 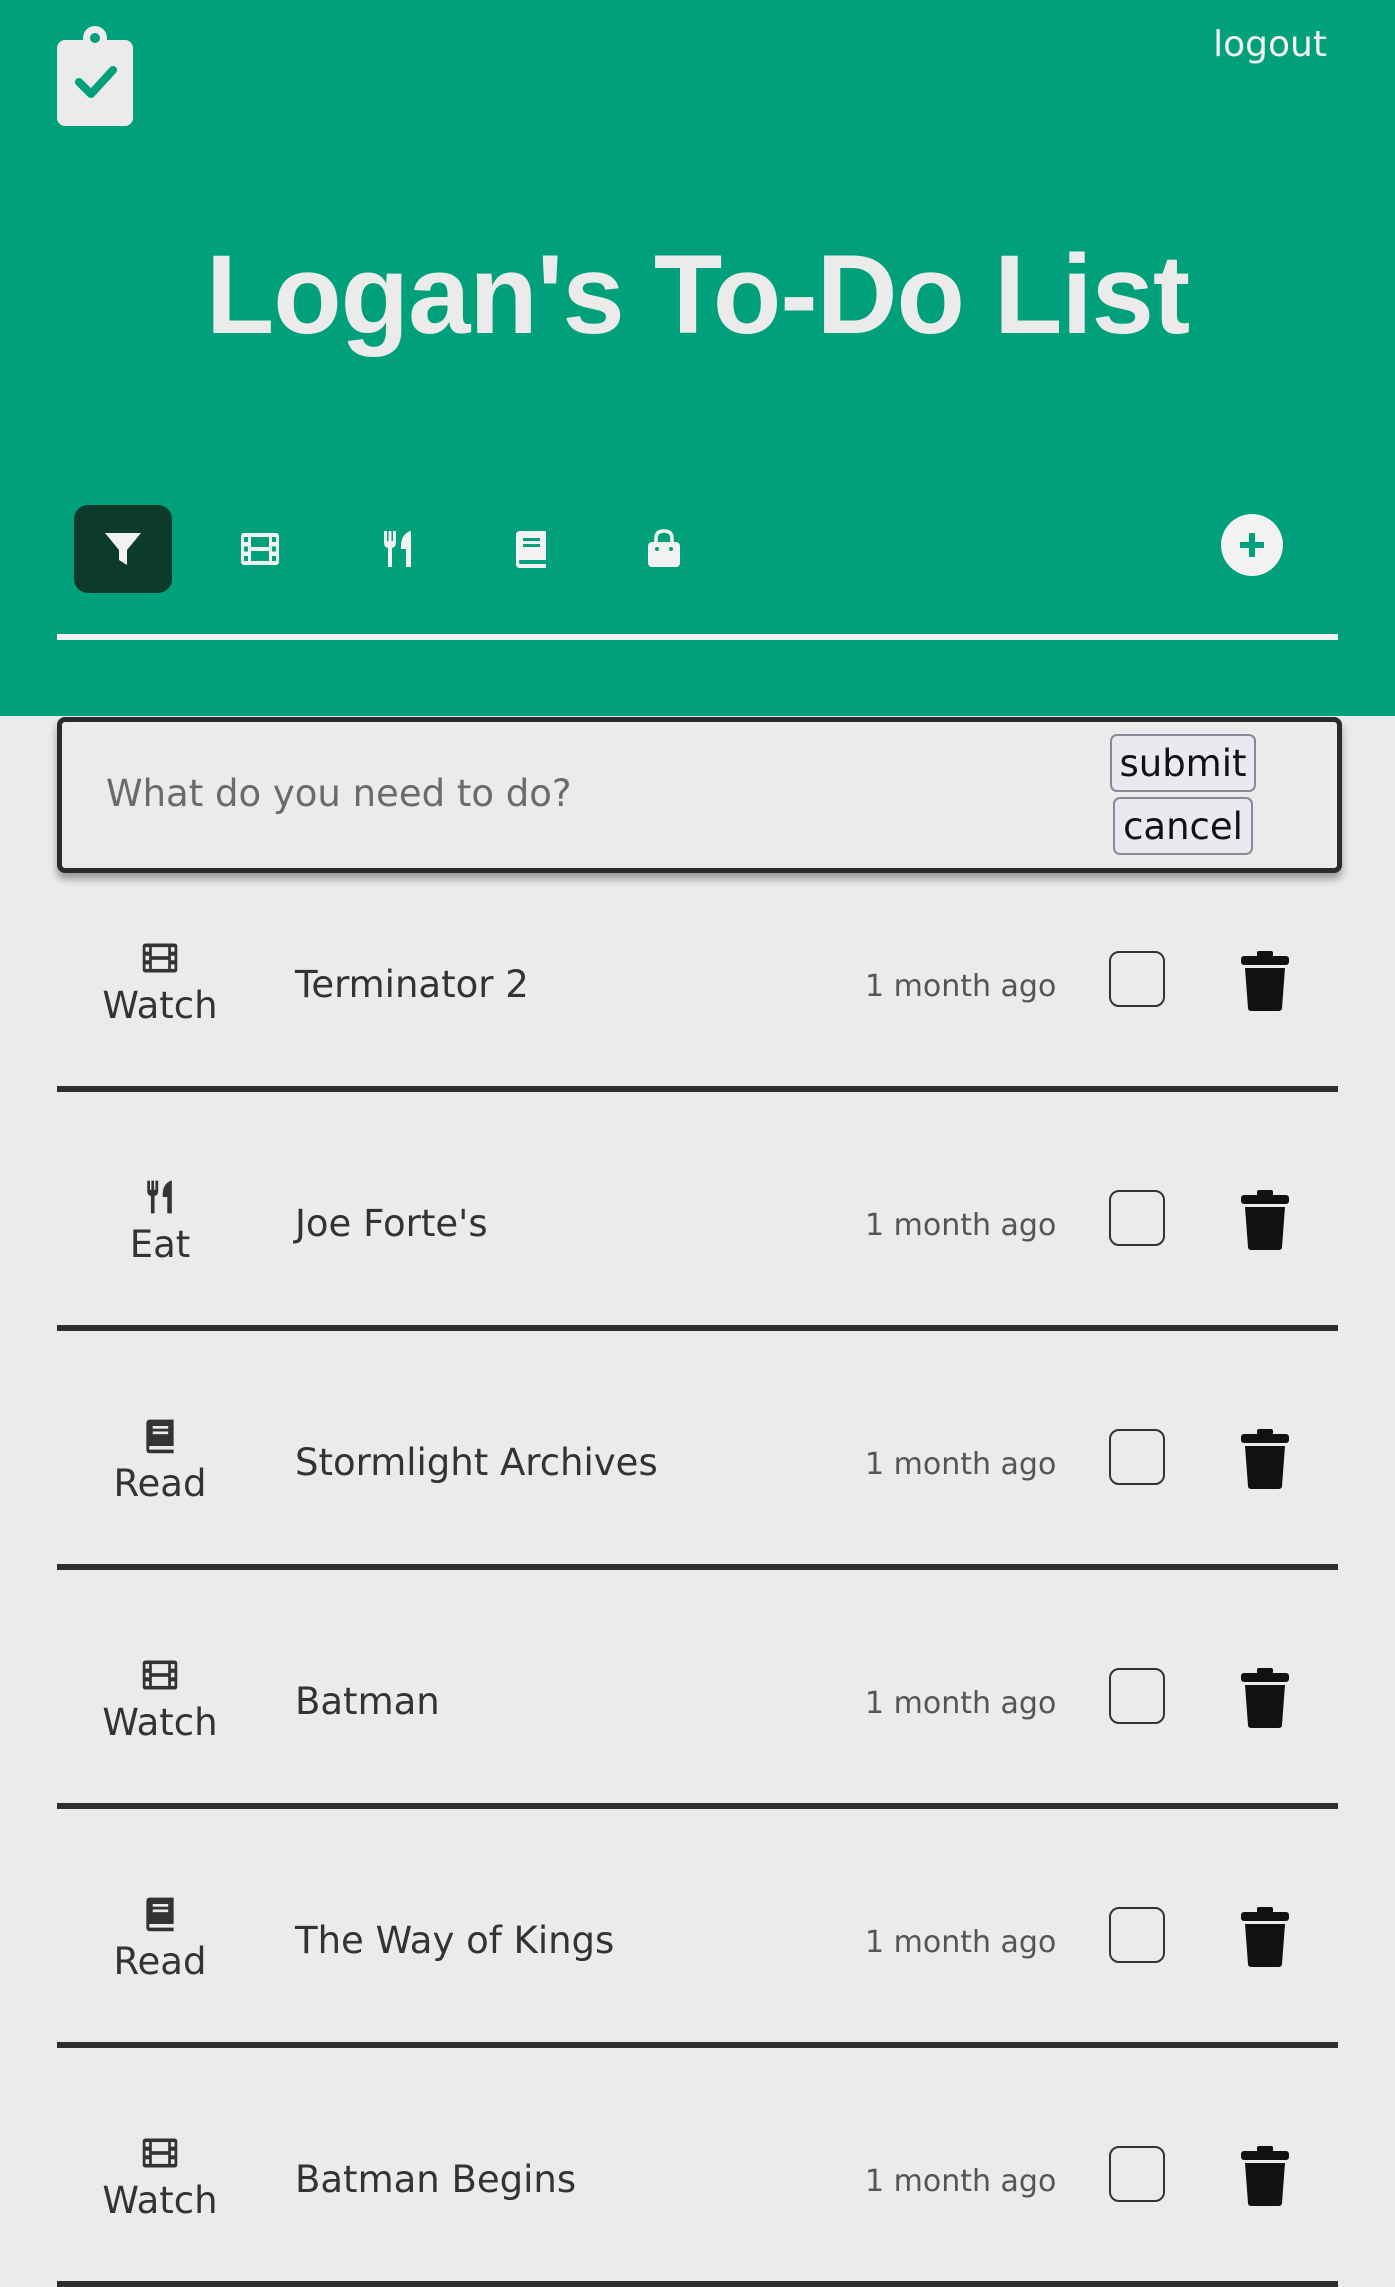 I want to click on cancel-button: cancel, so click(x=1183, y=826).